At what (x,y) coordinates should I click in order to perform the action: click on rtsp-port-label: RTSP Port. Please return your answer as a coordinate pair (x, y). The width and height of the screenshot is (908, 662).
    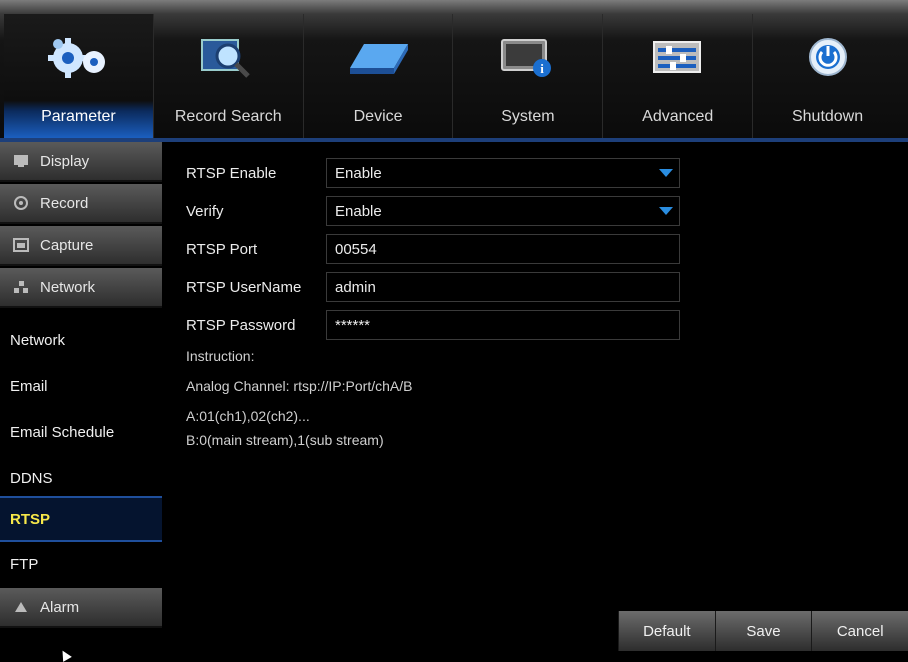
    Looking at the image, I should click on (222, 249).